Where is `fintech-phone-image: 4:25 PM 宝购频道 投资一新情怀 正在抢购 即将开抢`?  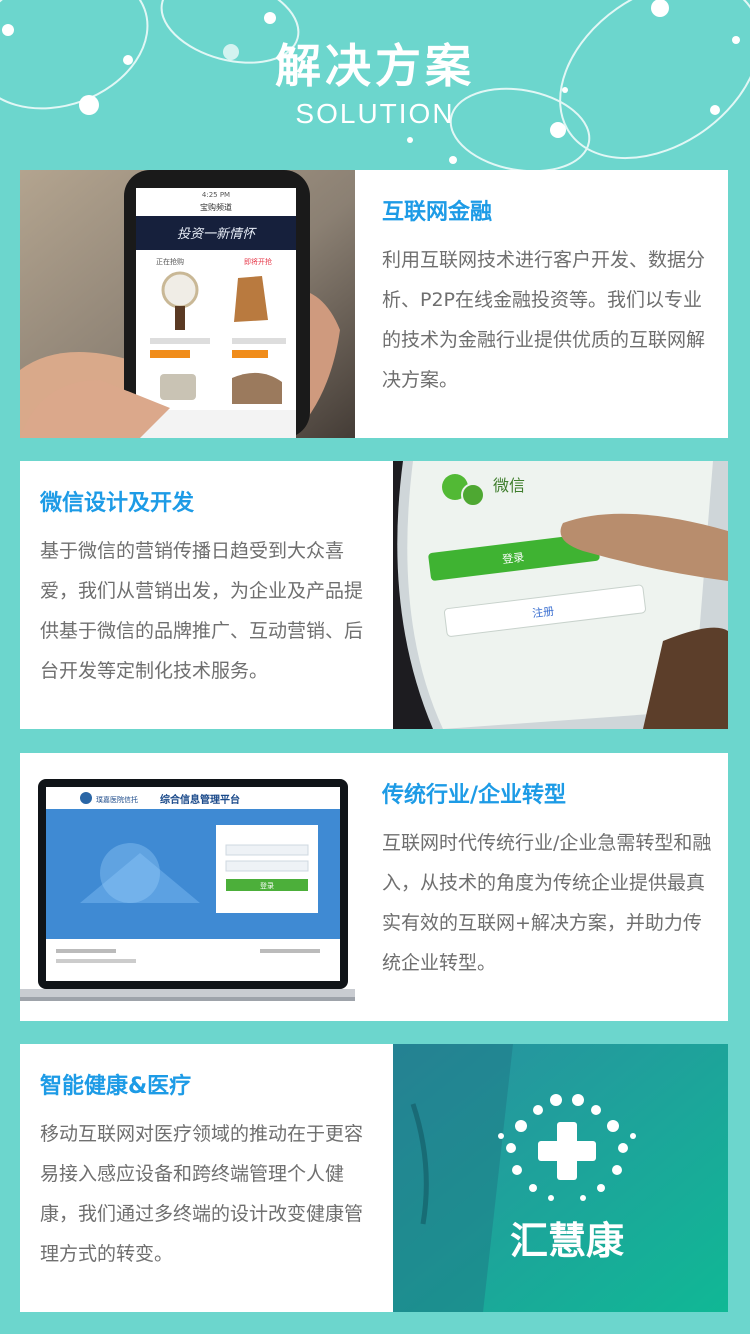 fintech-phone-image: 4:25 PM 宝购频道 投资一新情怀 正在抢购 即将开抢 is located at coordinates (187, 304).